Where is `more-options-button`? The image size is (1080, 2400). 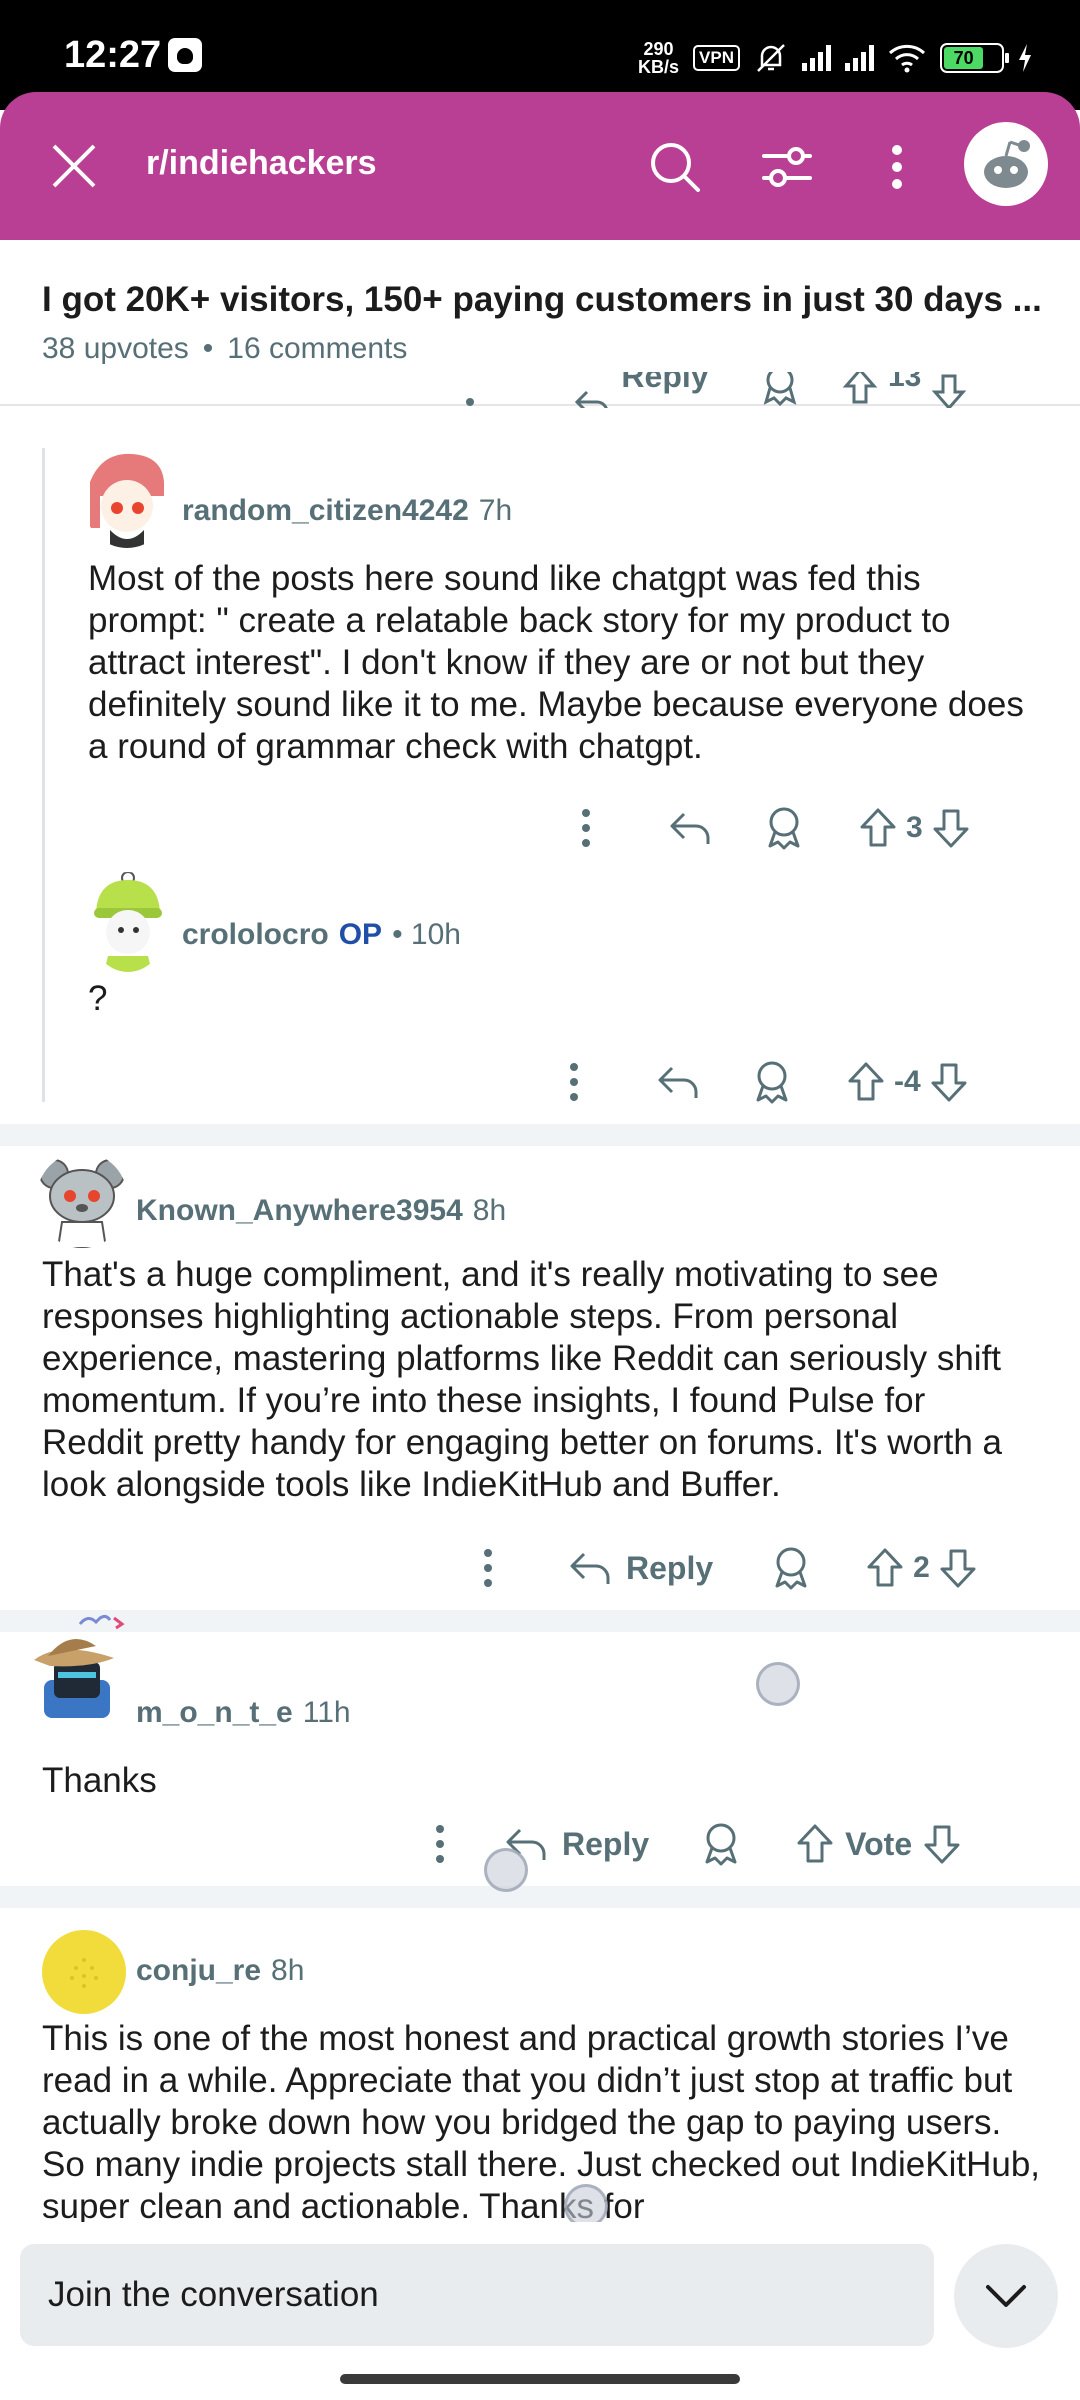
more-options-button is located at coordinates (897, 167).